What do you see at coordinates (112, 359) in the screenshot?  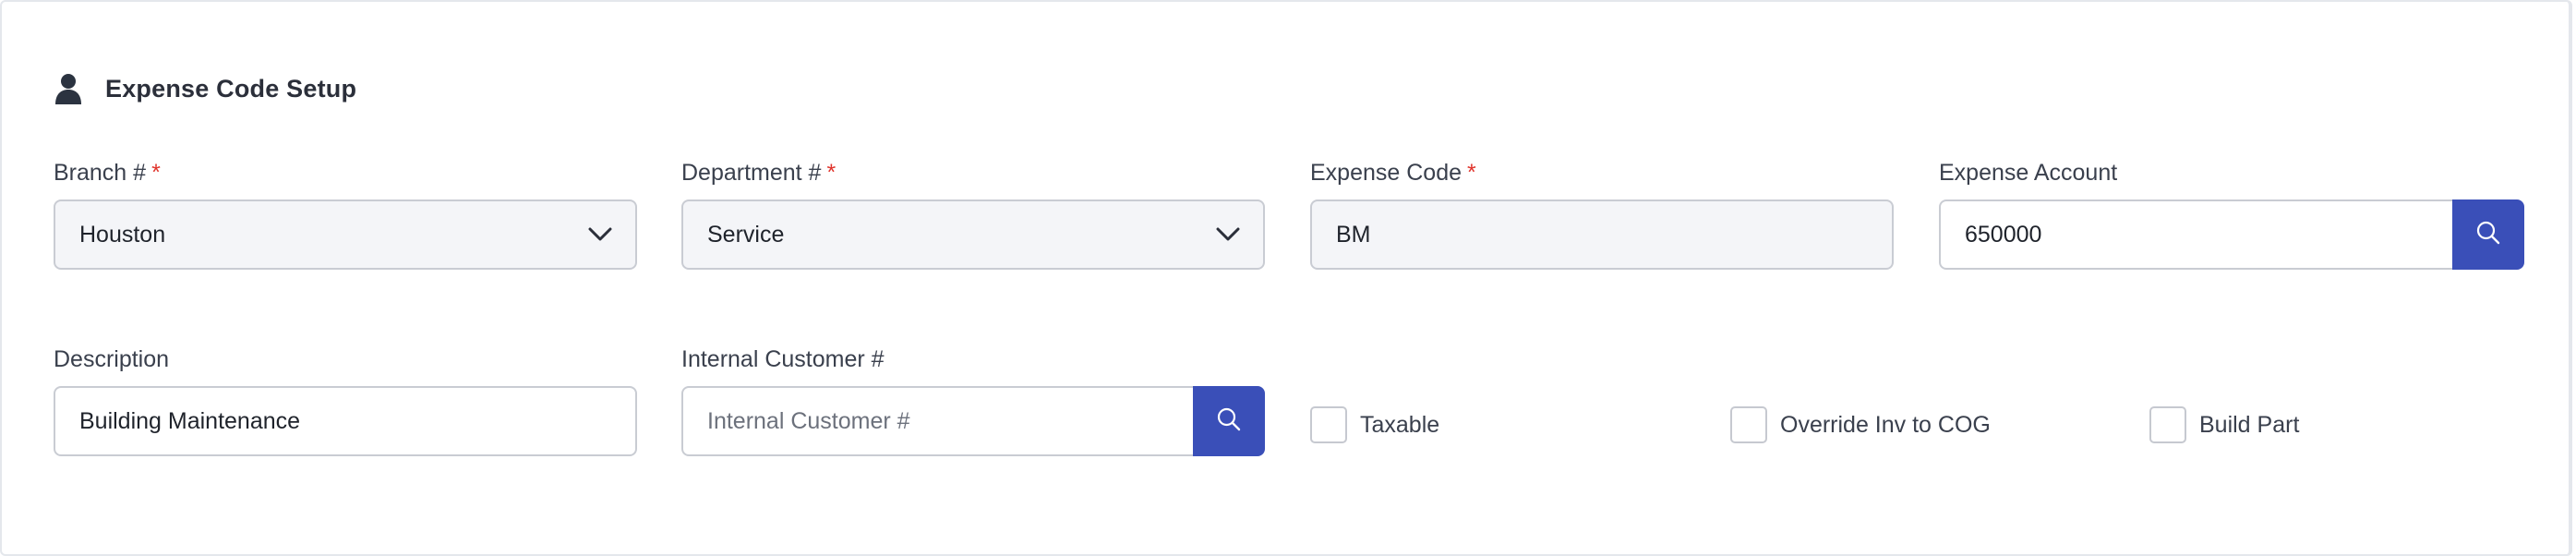 I see `description-label: Description` at bounding box center [112, 359].